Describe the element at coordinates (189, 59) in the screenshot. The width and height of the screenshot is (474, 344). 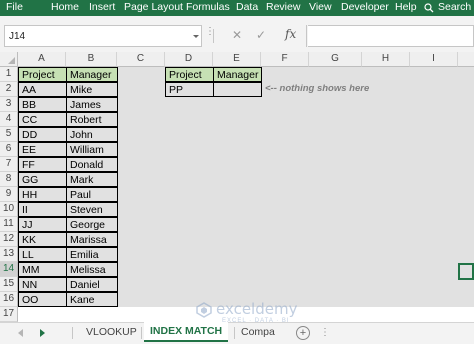
I see `column-header-d: D` at that location.